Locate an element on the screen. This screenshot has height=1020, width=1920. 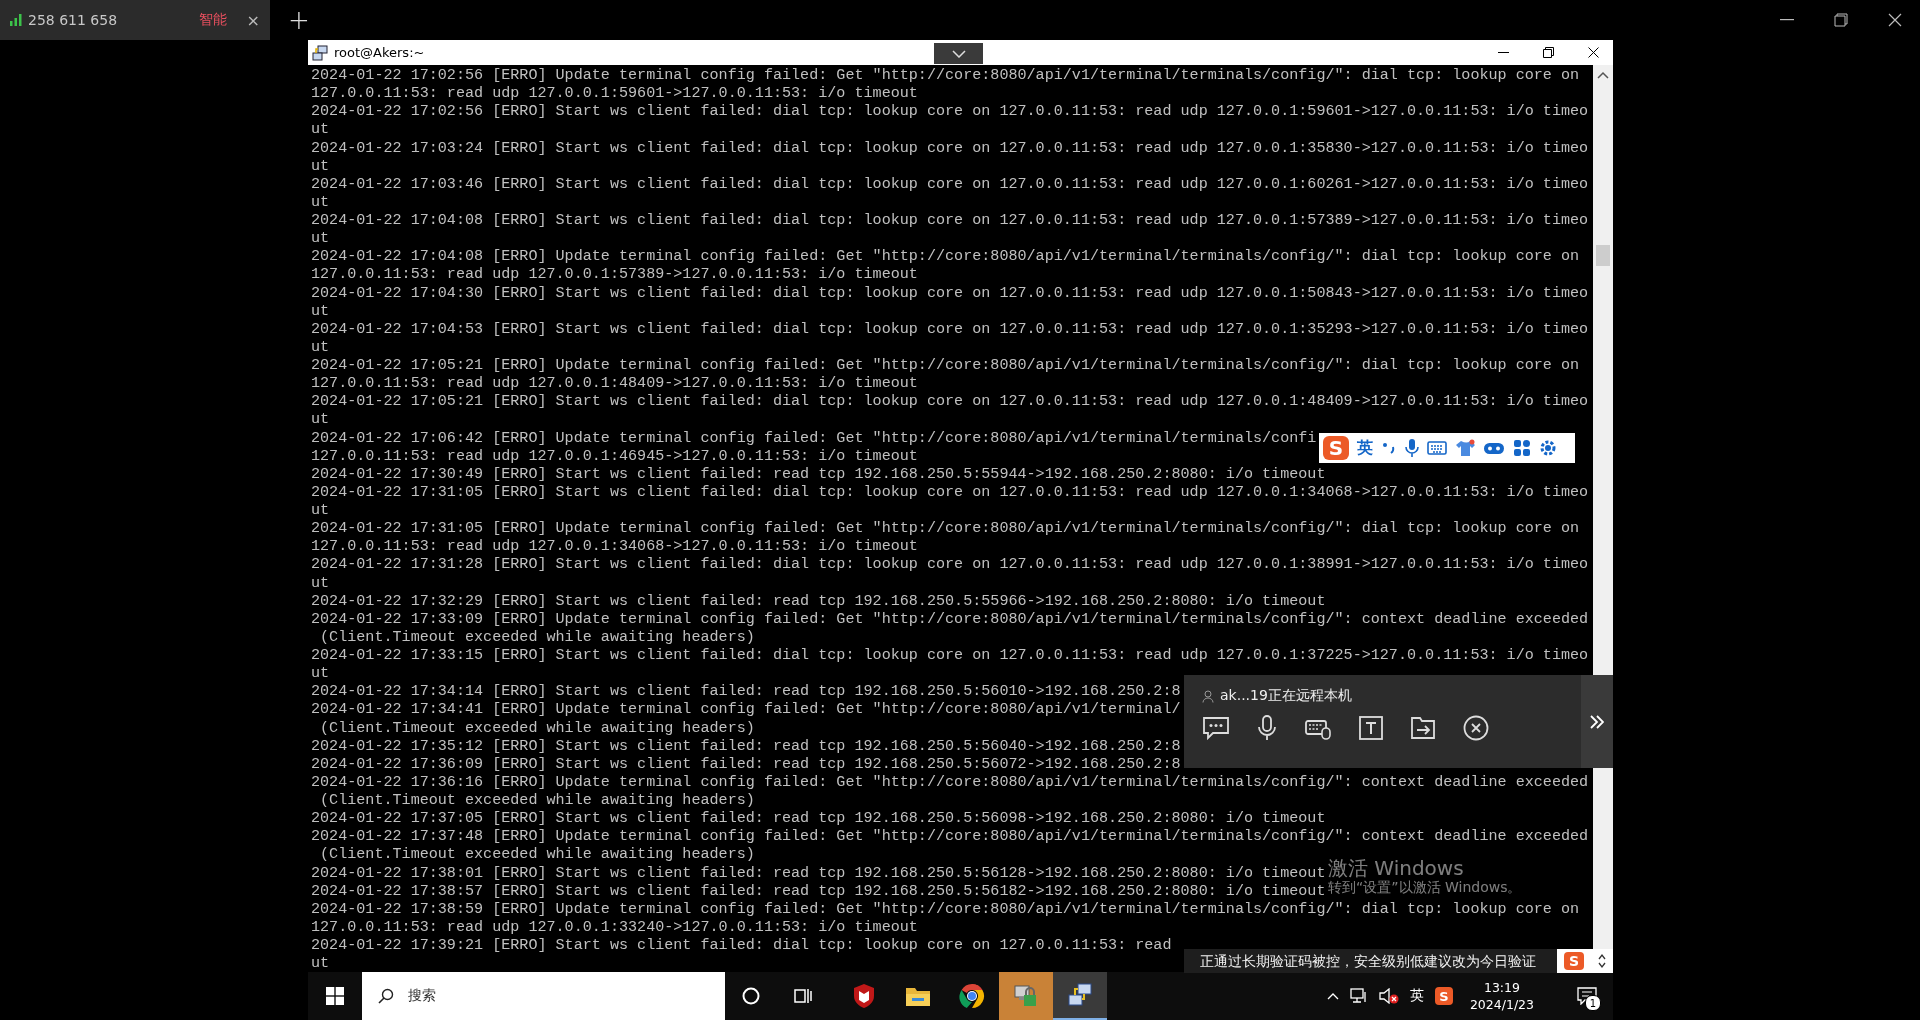
terminal-line: 2024-01-22 17:38:59 [ERRO] Update terminal config failed: Get "http://core:8080/api/v1/terminal/terminals/config/": dial tcp: lookup core on is located at coordinates (945, 908).